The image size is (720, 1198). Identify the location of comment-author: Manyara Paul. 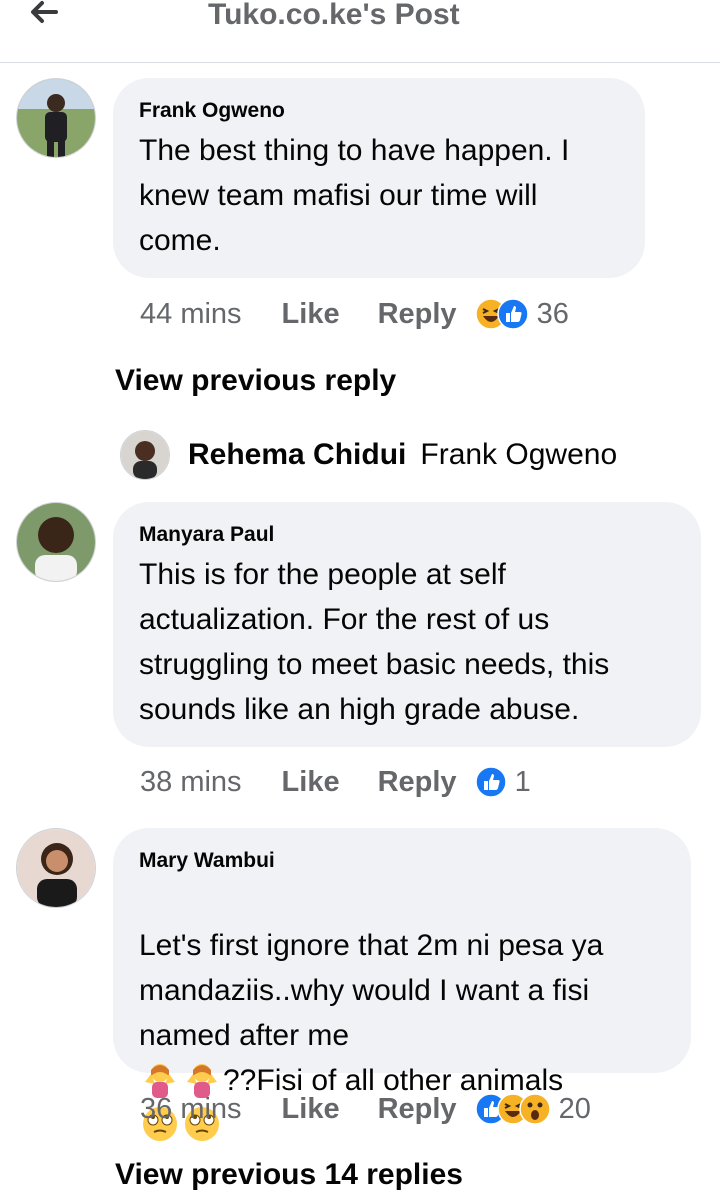
(407, 535).